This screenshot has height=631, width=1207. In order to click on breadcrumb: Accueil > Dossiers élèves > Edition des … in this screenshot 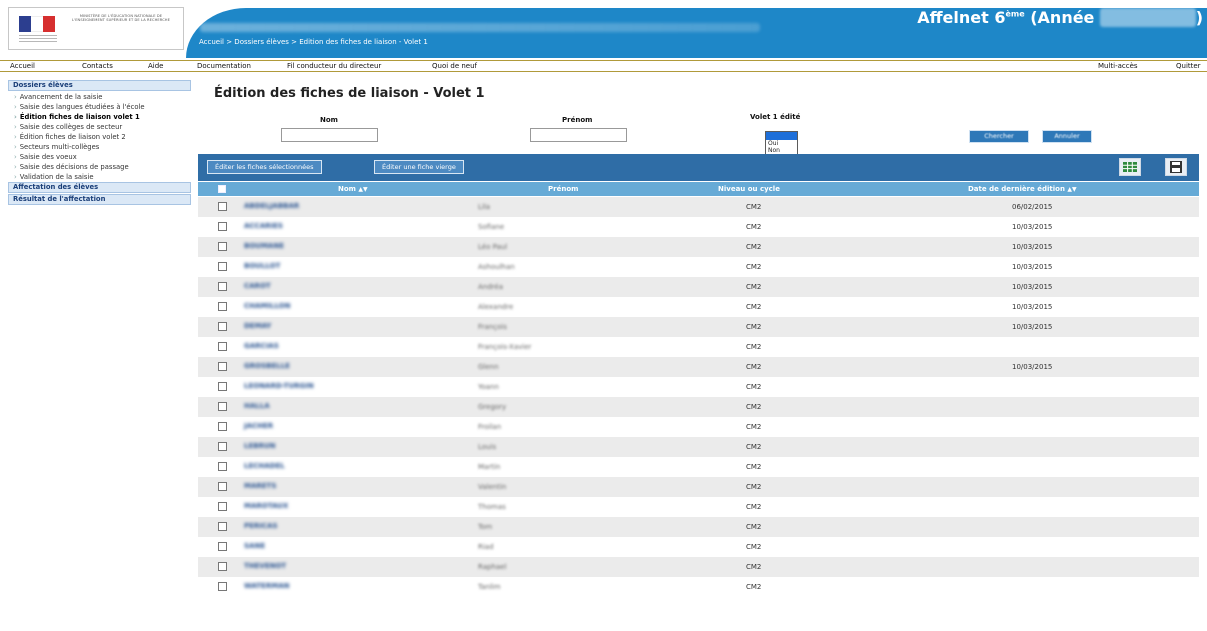, I will do `click(313, 42)`.